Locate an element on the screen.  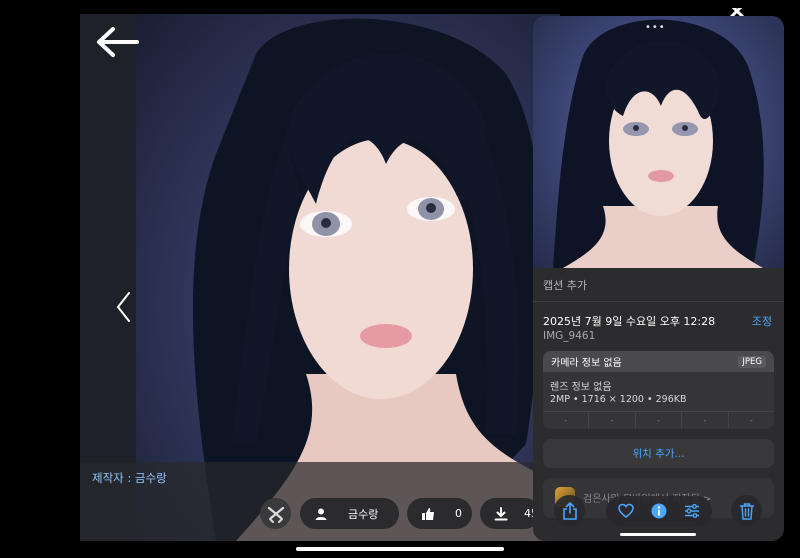
download-icon is located at coordinates (501, 513).